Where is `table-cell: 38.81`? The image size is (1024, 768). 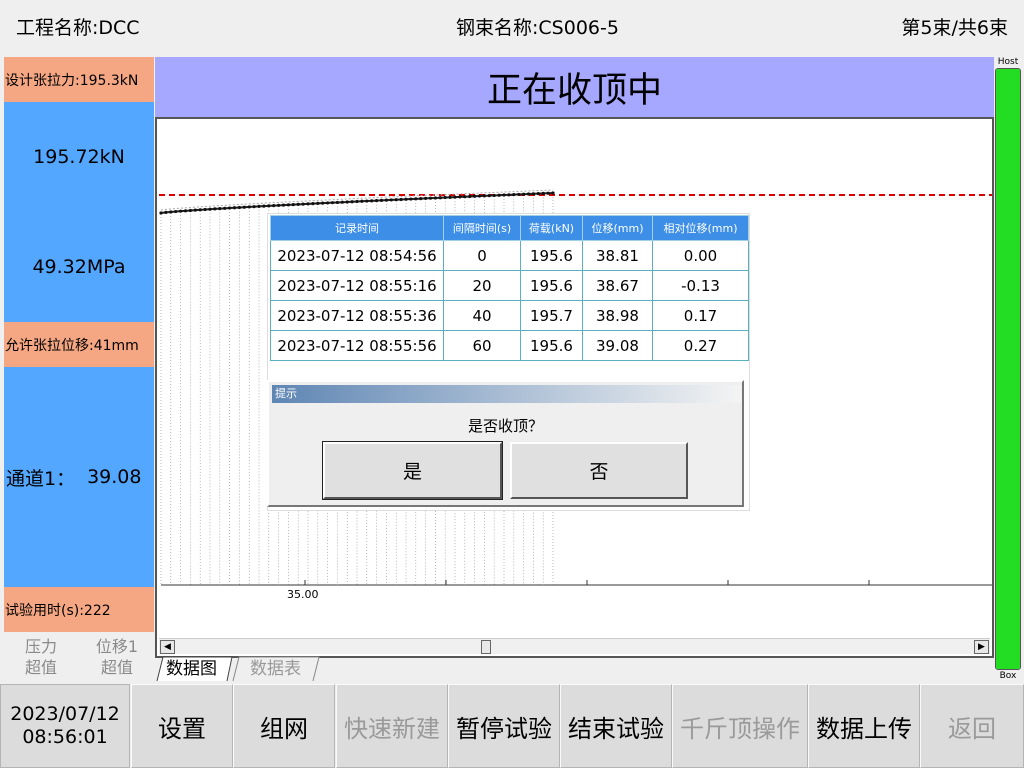
table-cell: 38.81 is located at coordinates (617, 255).